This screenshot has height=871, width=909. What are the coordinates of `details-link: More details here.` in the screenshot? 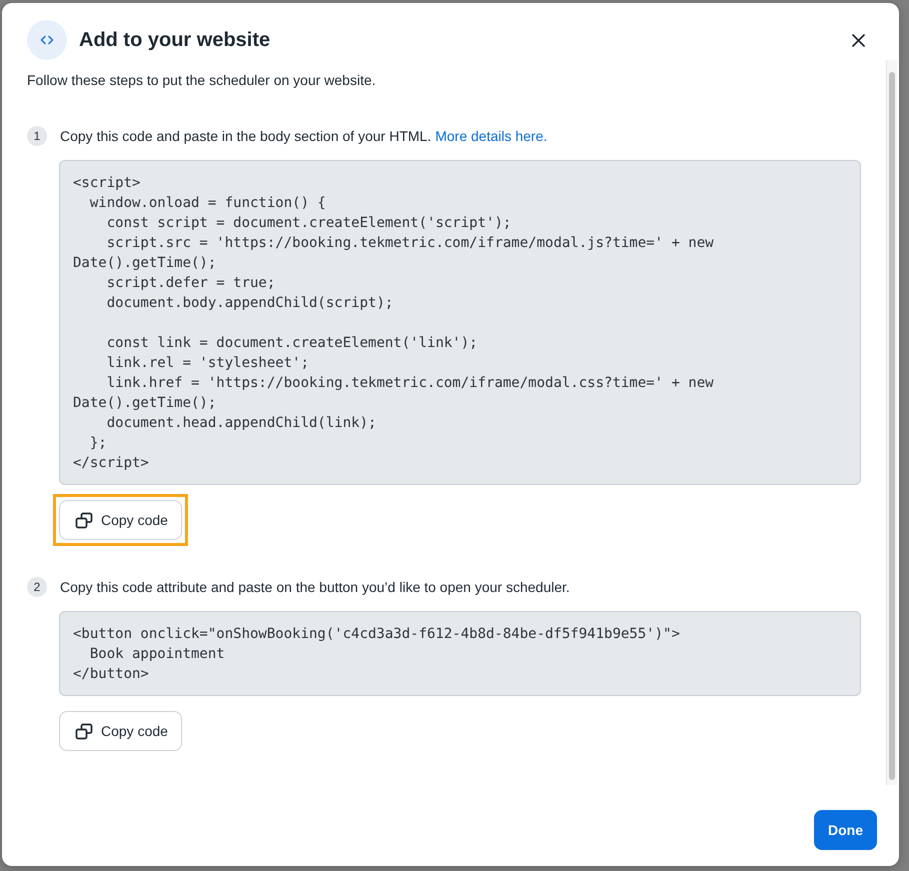 It's located at (491, 136).